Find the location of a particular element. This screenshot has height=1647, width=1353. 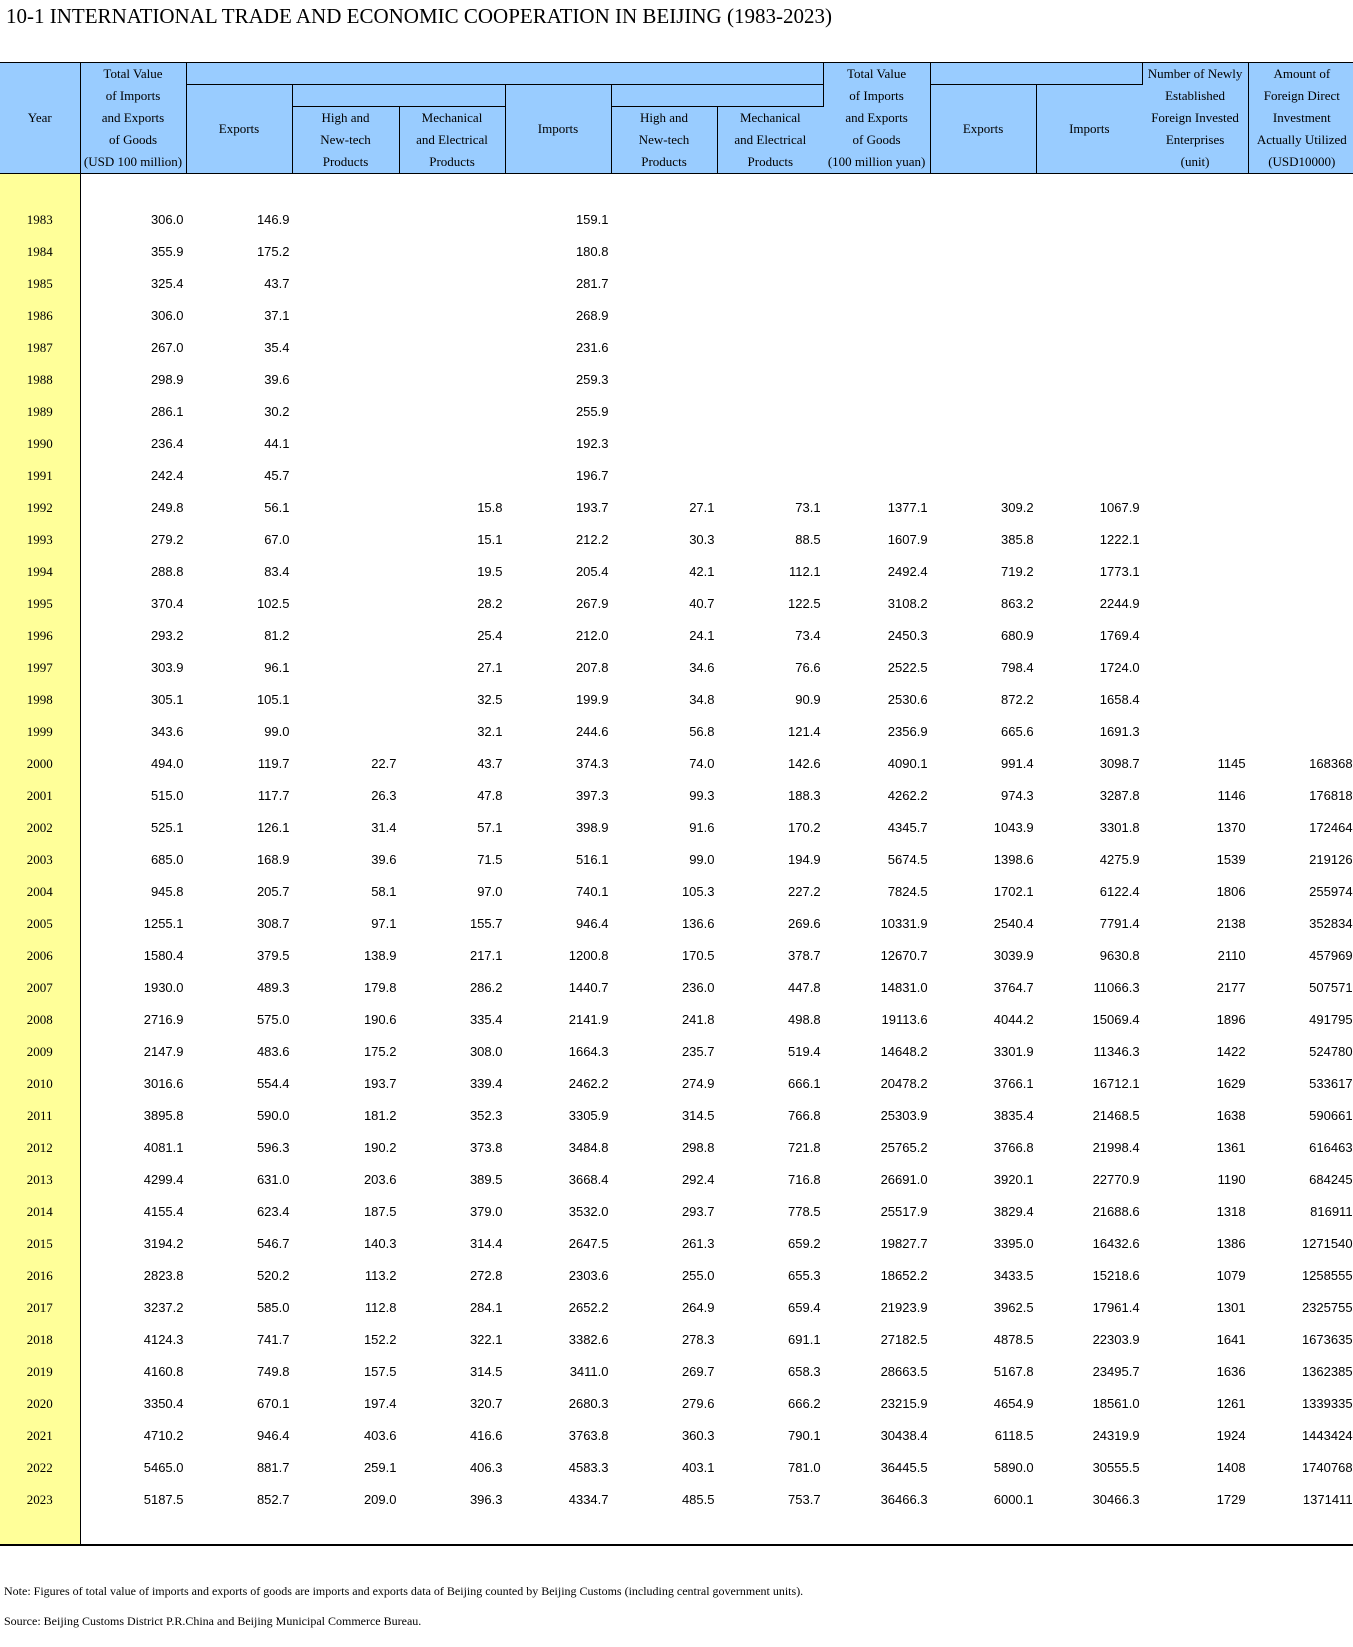

row-cell: 43.7 is located at coordinates (490, 763).